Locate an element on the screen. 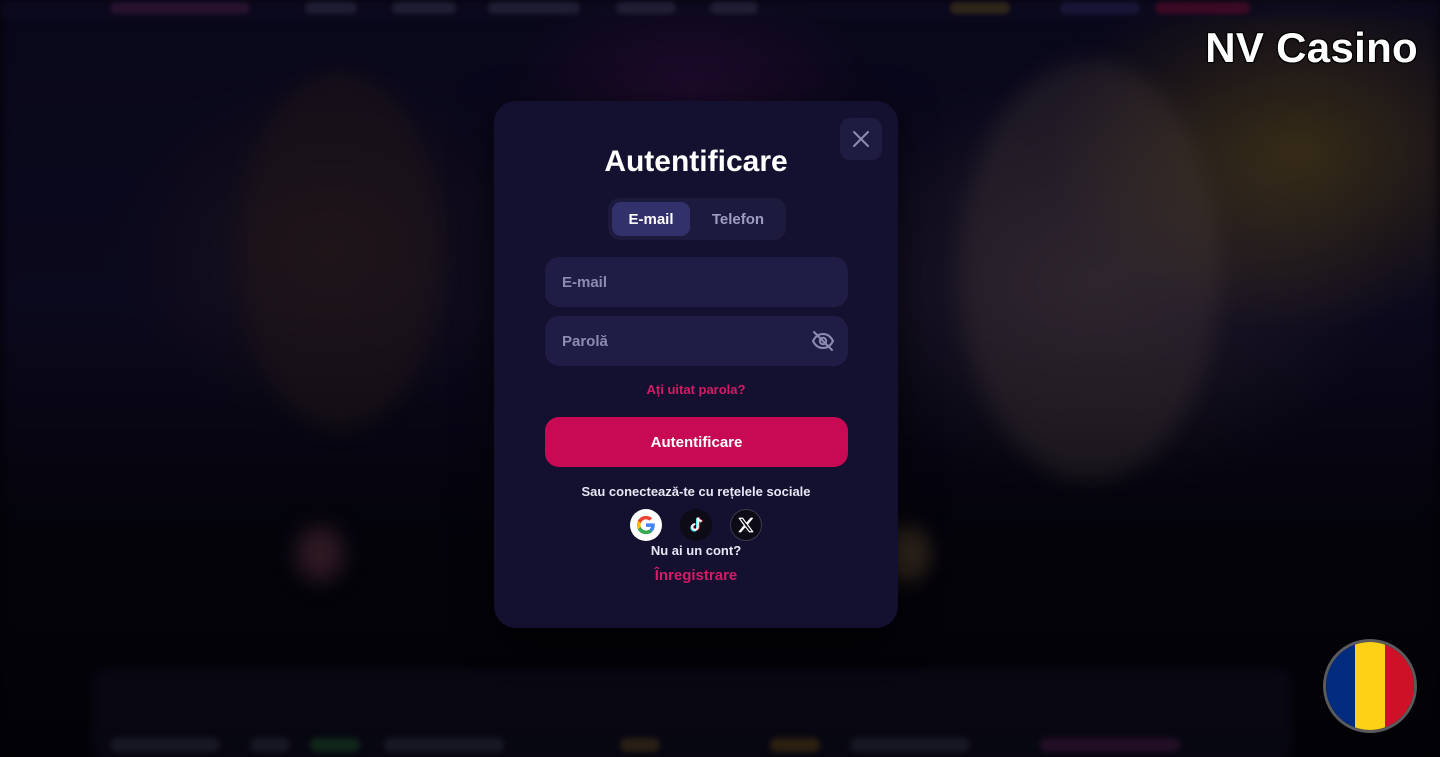  flag-stripe-yellow is located at coordinates (1370, 686).